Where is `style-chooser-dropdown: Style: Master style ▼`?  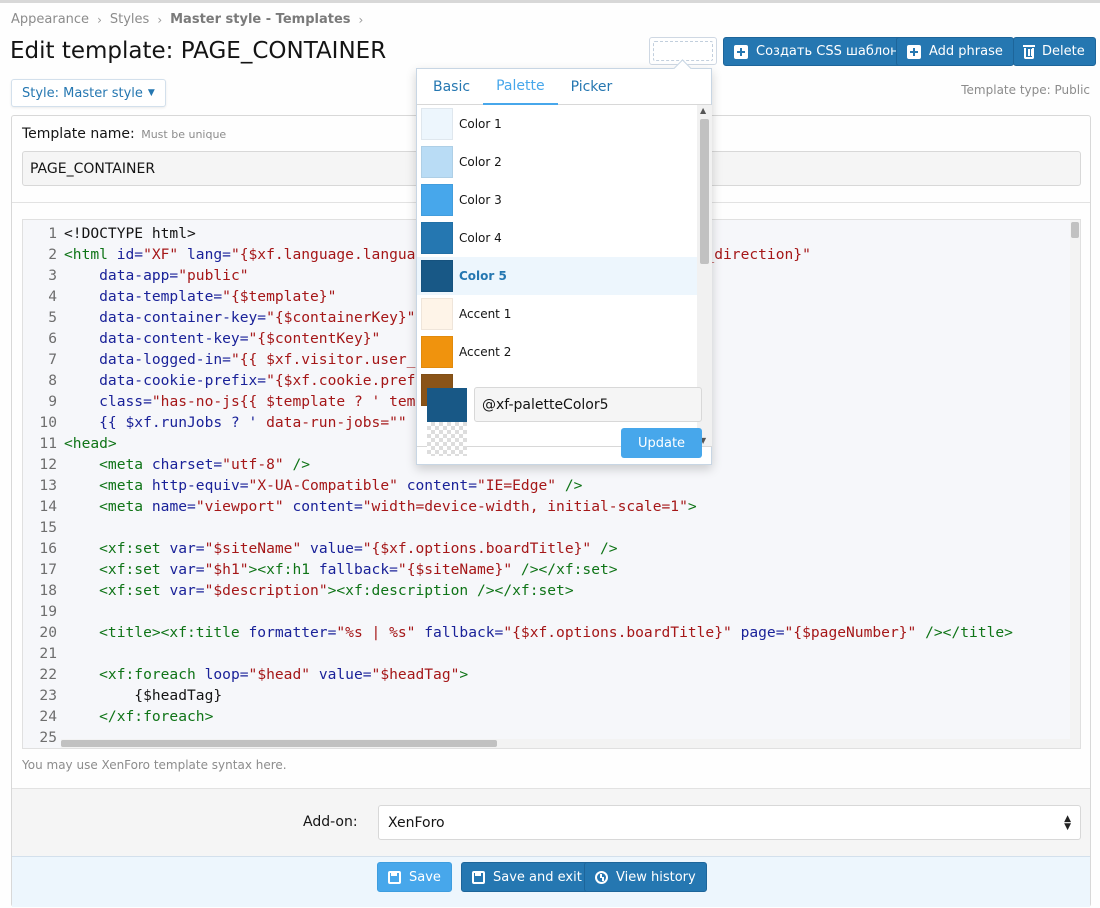
style-chooser-dropdown: Style: Master style ▼ is located at coordinates (88, 93).